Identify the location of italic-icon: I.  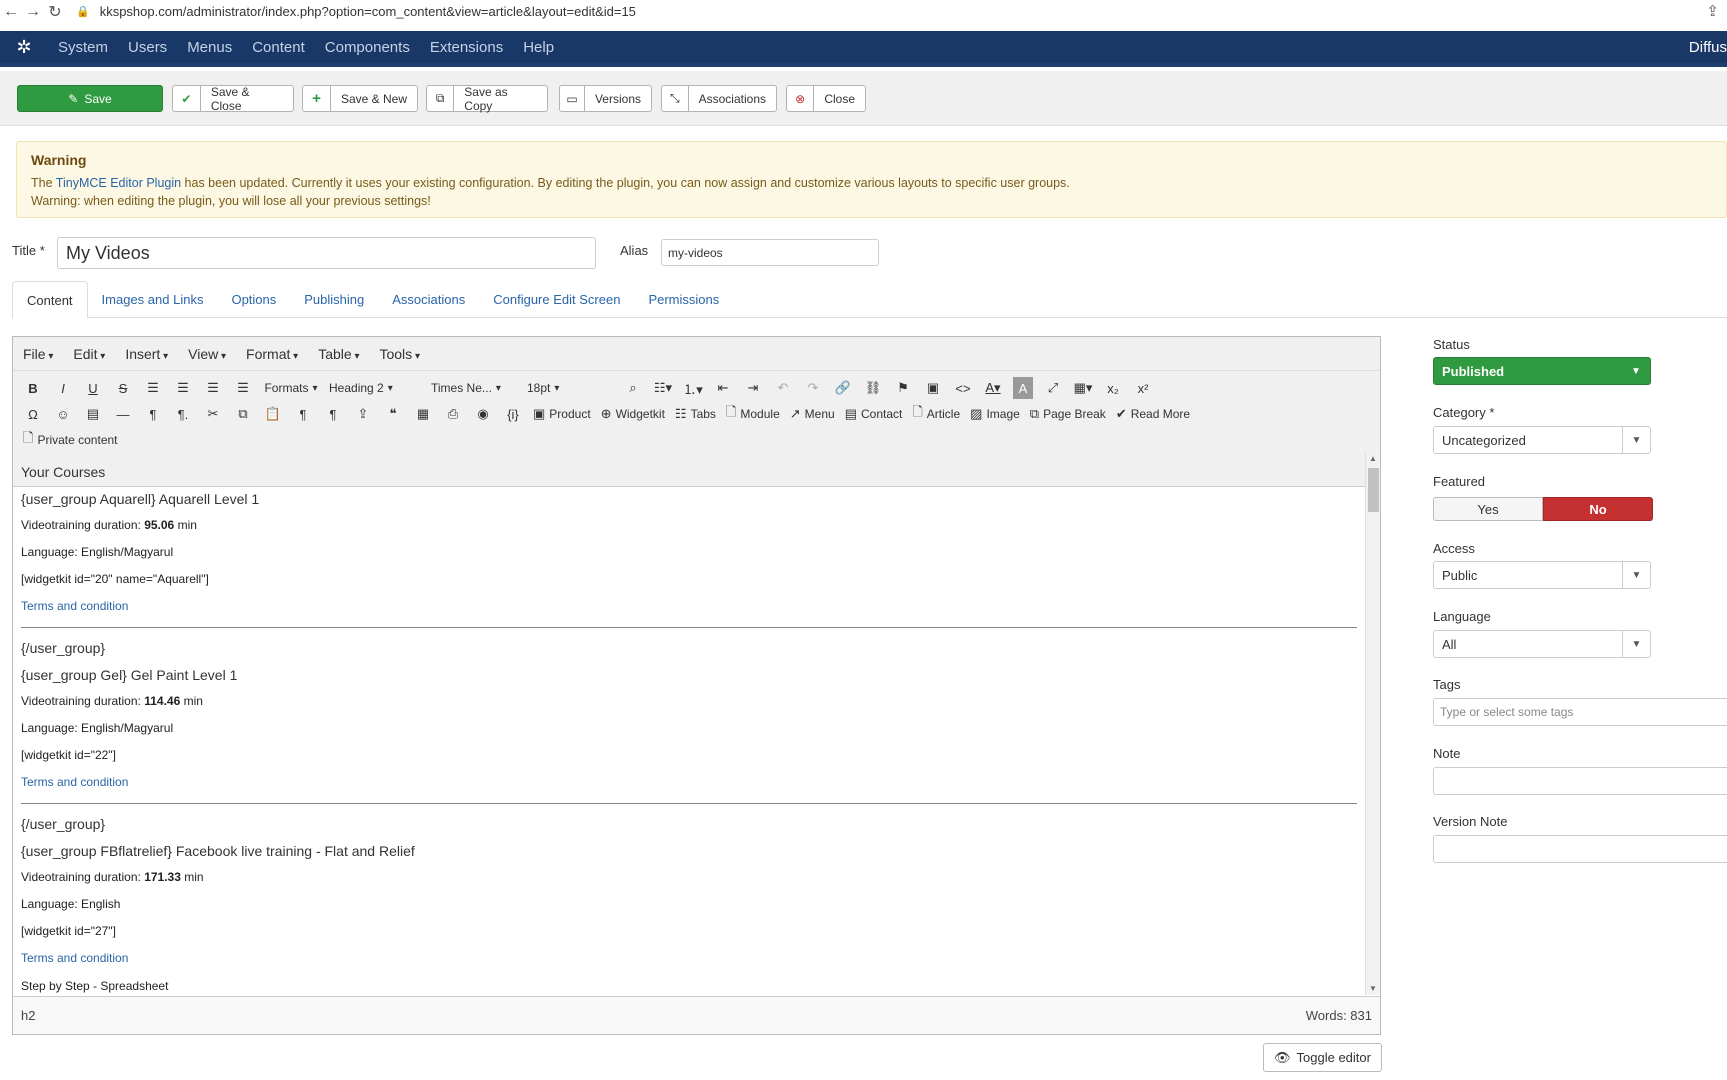
(63, 388).